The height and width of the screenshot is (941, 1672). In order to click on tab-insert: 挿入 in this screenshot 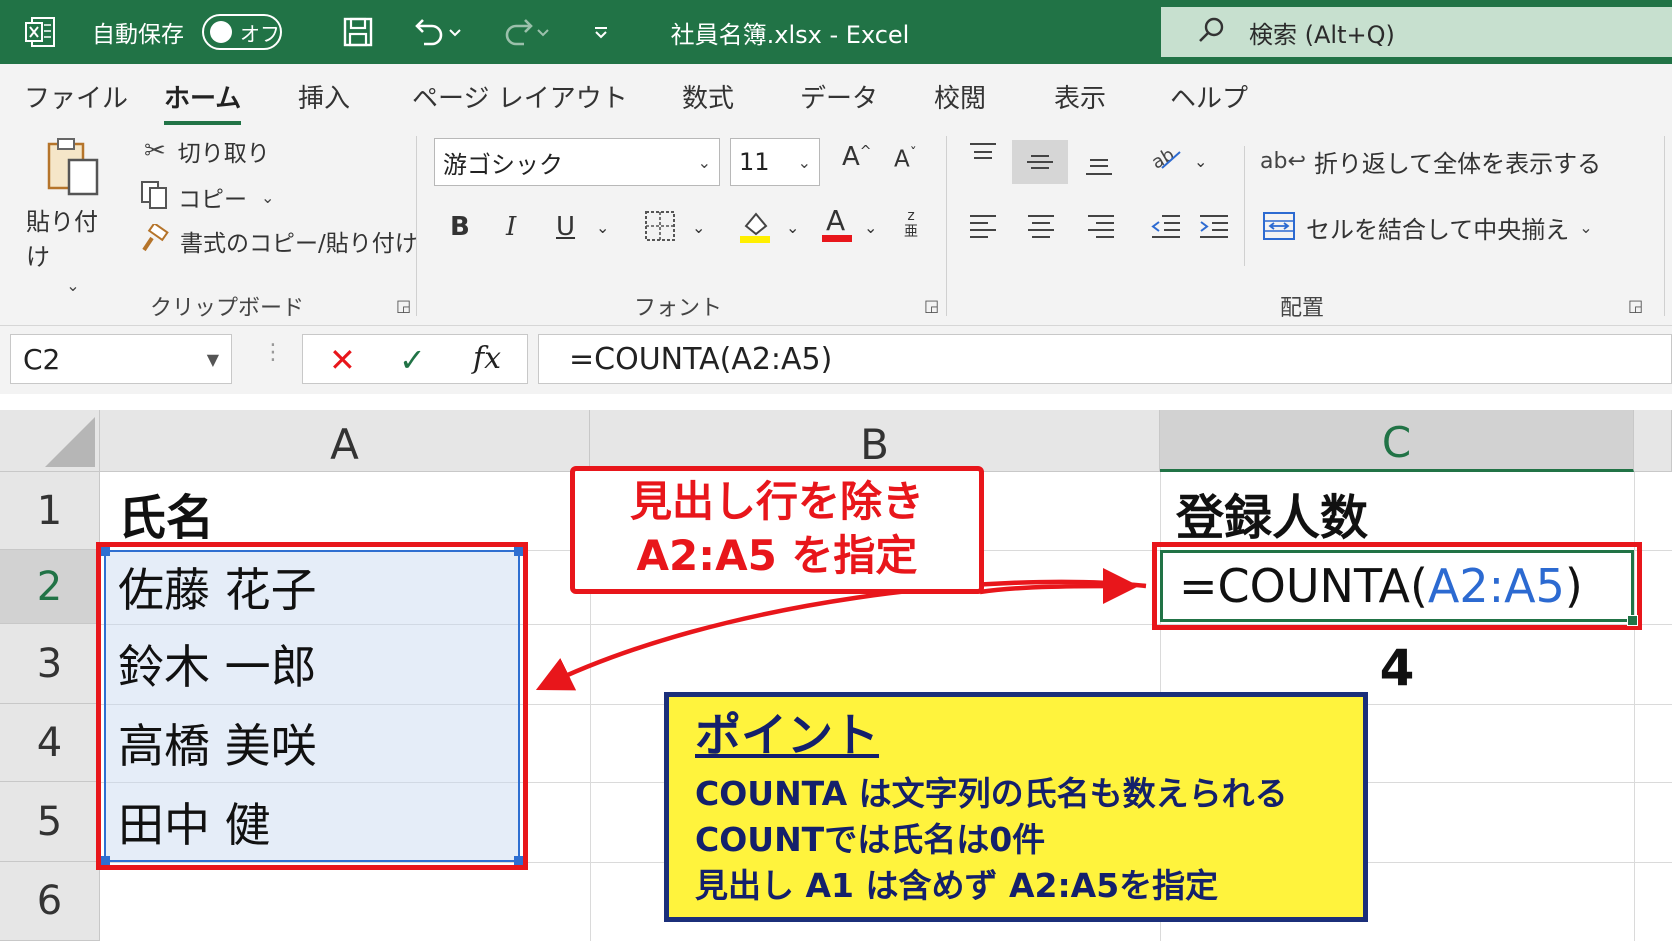, I will do `click(324, 96)`.